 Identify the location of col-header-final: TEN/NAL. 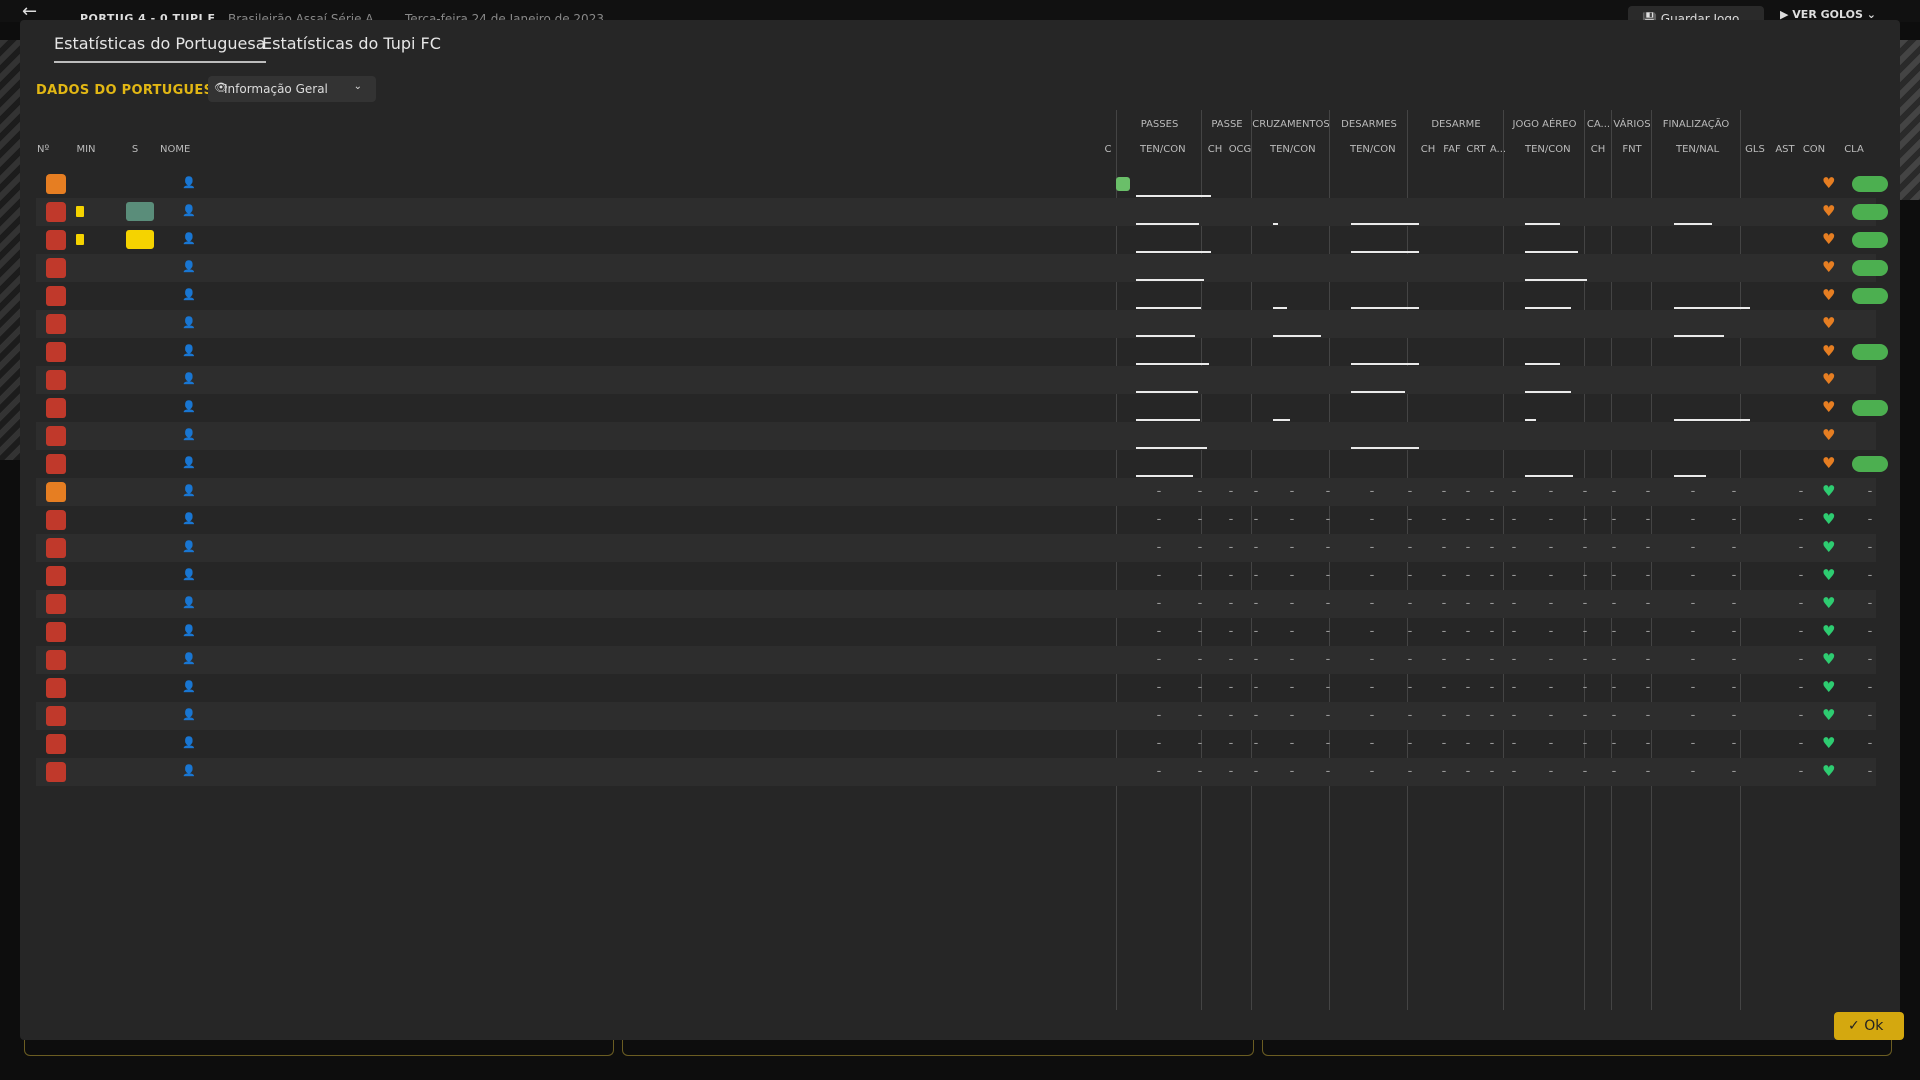
(1697, 149).